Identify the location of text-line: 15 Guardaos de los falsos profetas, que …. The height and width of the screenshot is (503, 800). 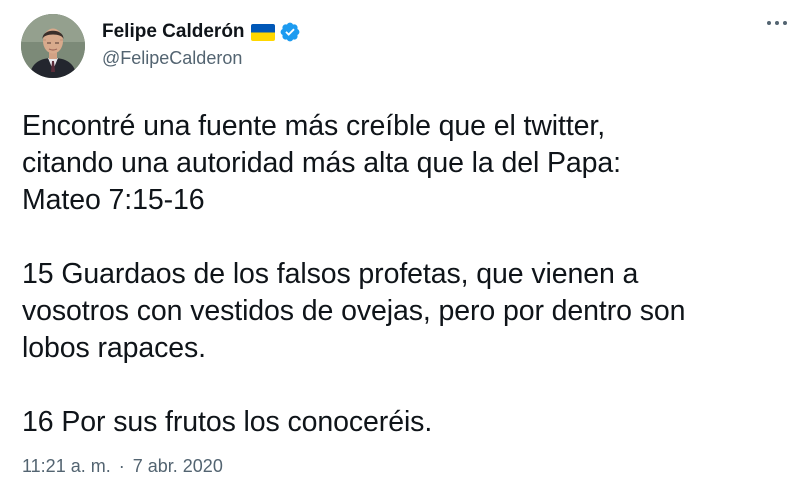
(330, 274).